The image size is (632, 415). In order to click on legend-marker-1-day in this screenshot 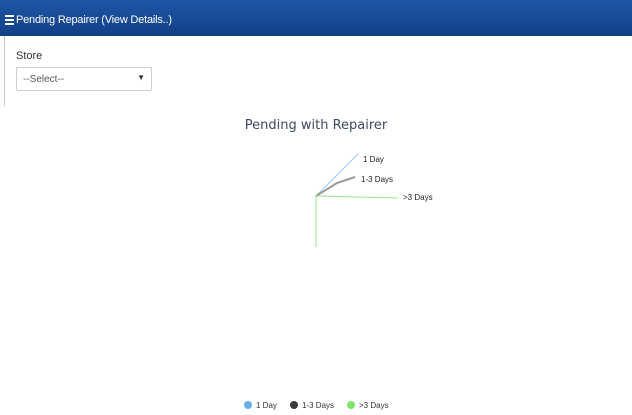, I will do `click(248, 405)`.